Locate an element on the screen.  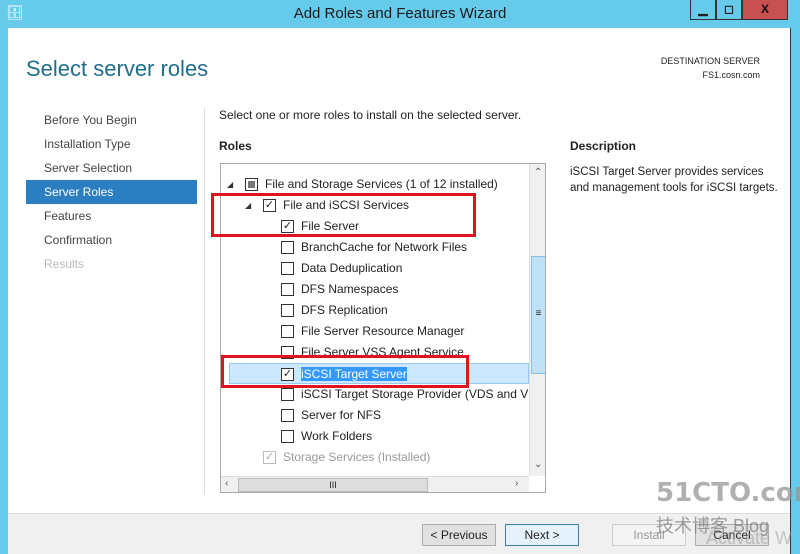
destination-server: DESTINATION SERVER FS1.cosn.com is located at coordinates (710, 68).